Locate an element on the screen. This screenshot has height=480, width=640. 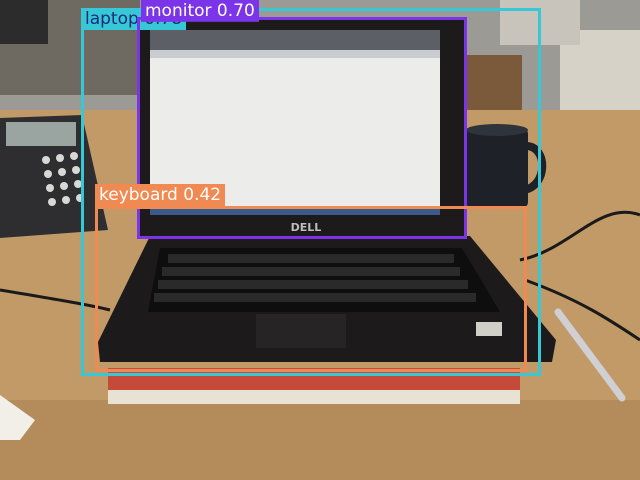
book-stack-edge is located at coordinates (314, 397).